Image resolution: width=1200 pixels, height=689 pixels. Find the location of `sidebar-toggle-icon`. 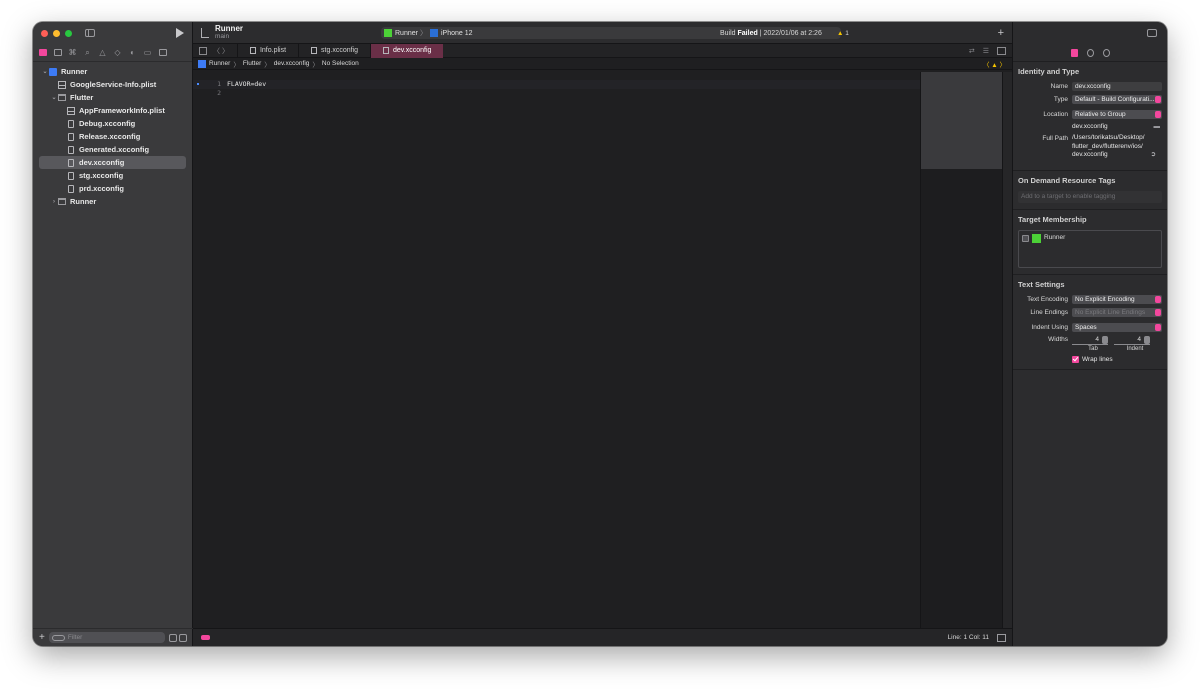

sidebar-toggle-icon is located at coordinates (90, 33).